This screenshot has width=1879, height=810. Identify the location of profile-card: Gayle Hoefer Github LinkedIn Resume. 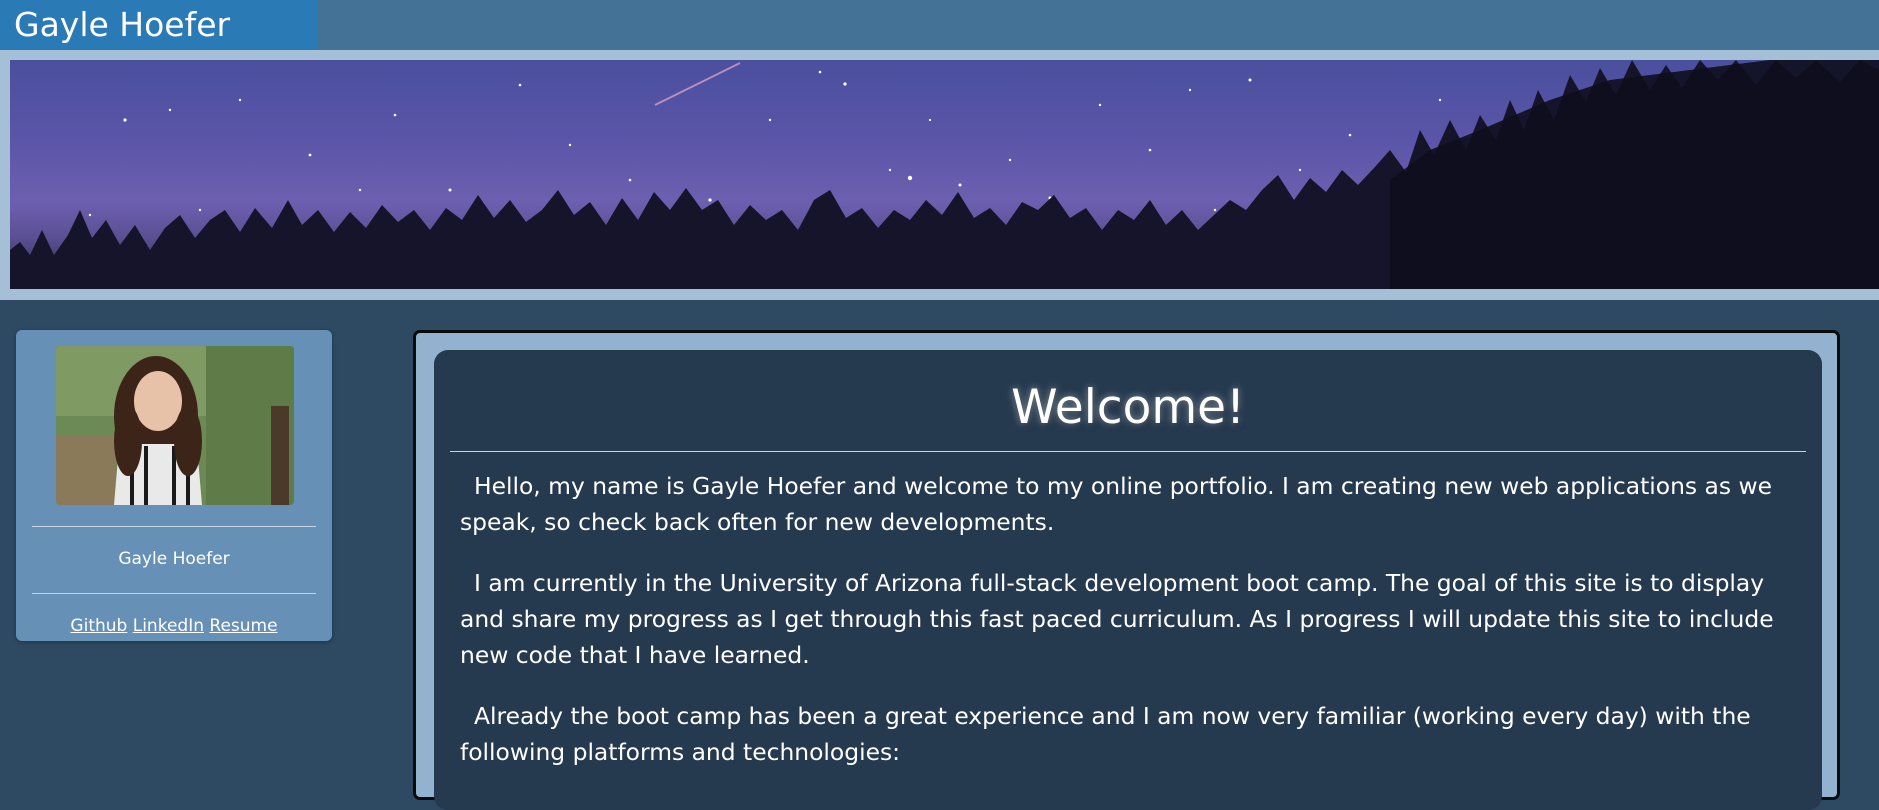
(174, 485).